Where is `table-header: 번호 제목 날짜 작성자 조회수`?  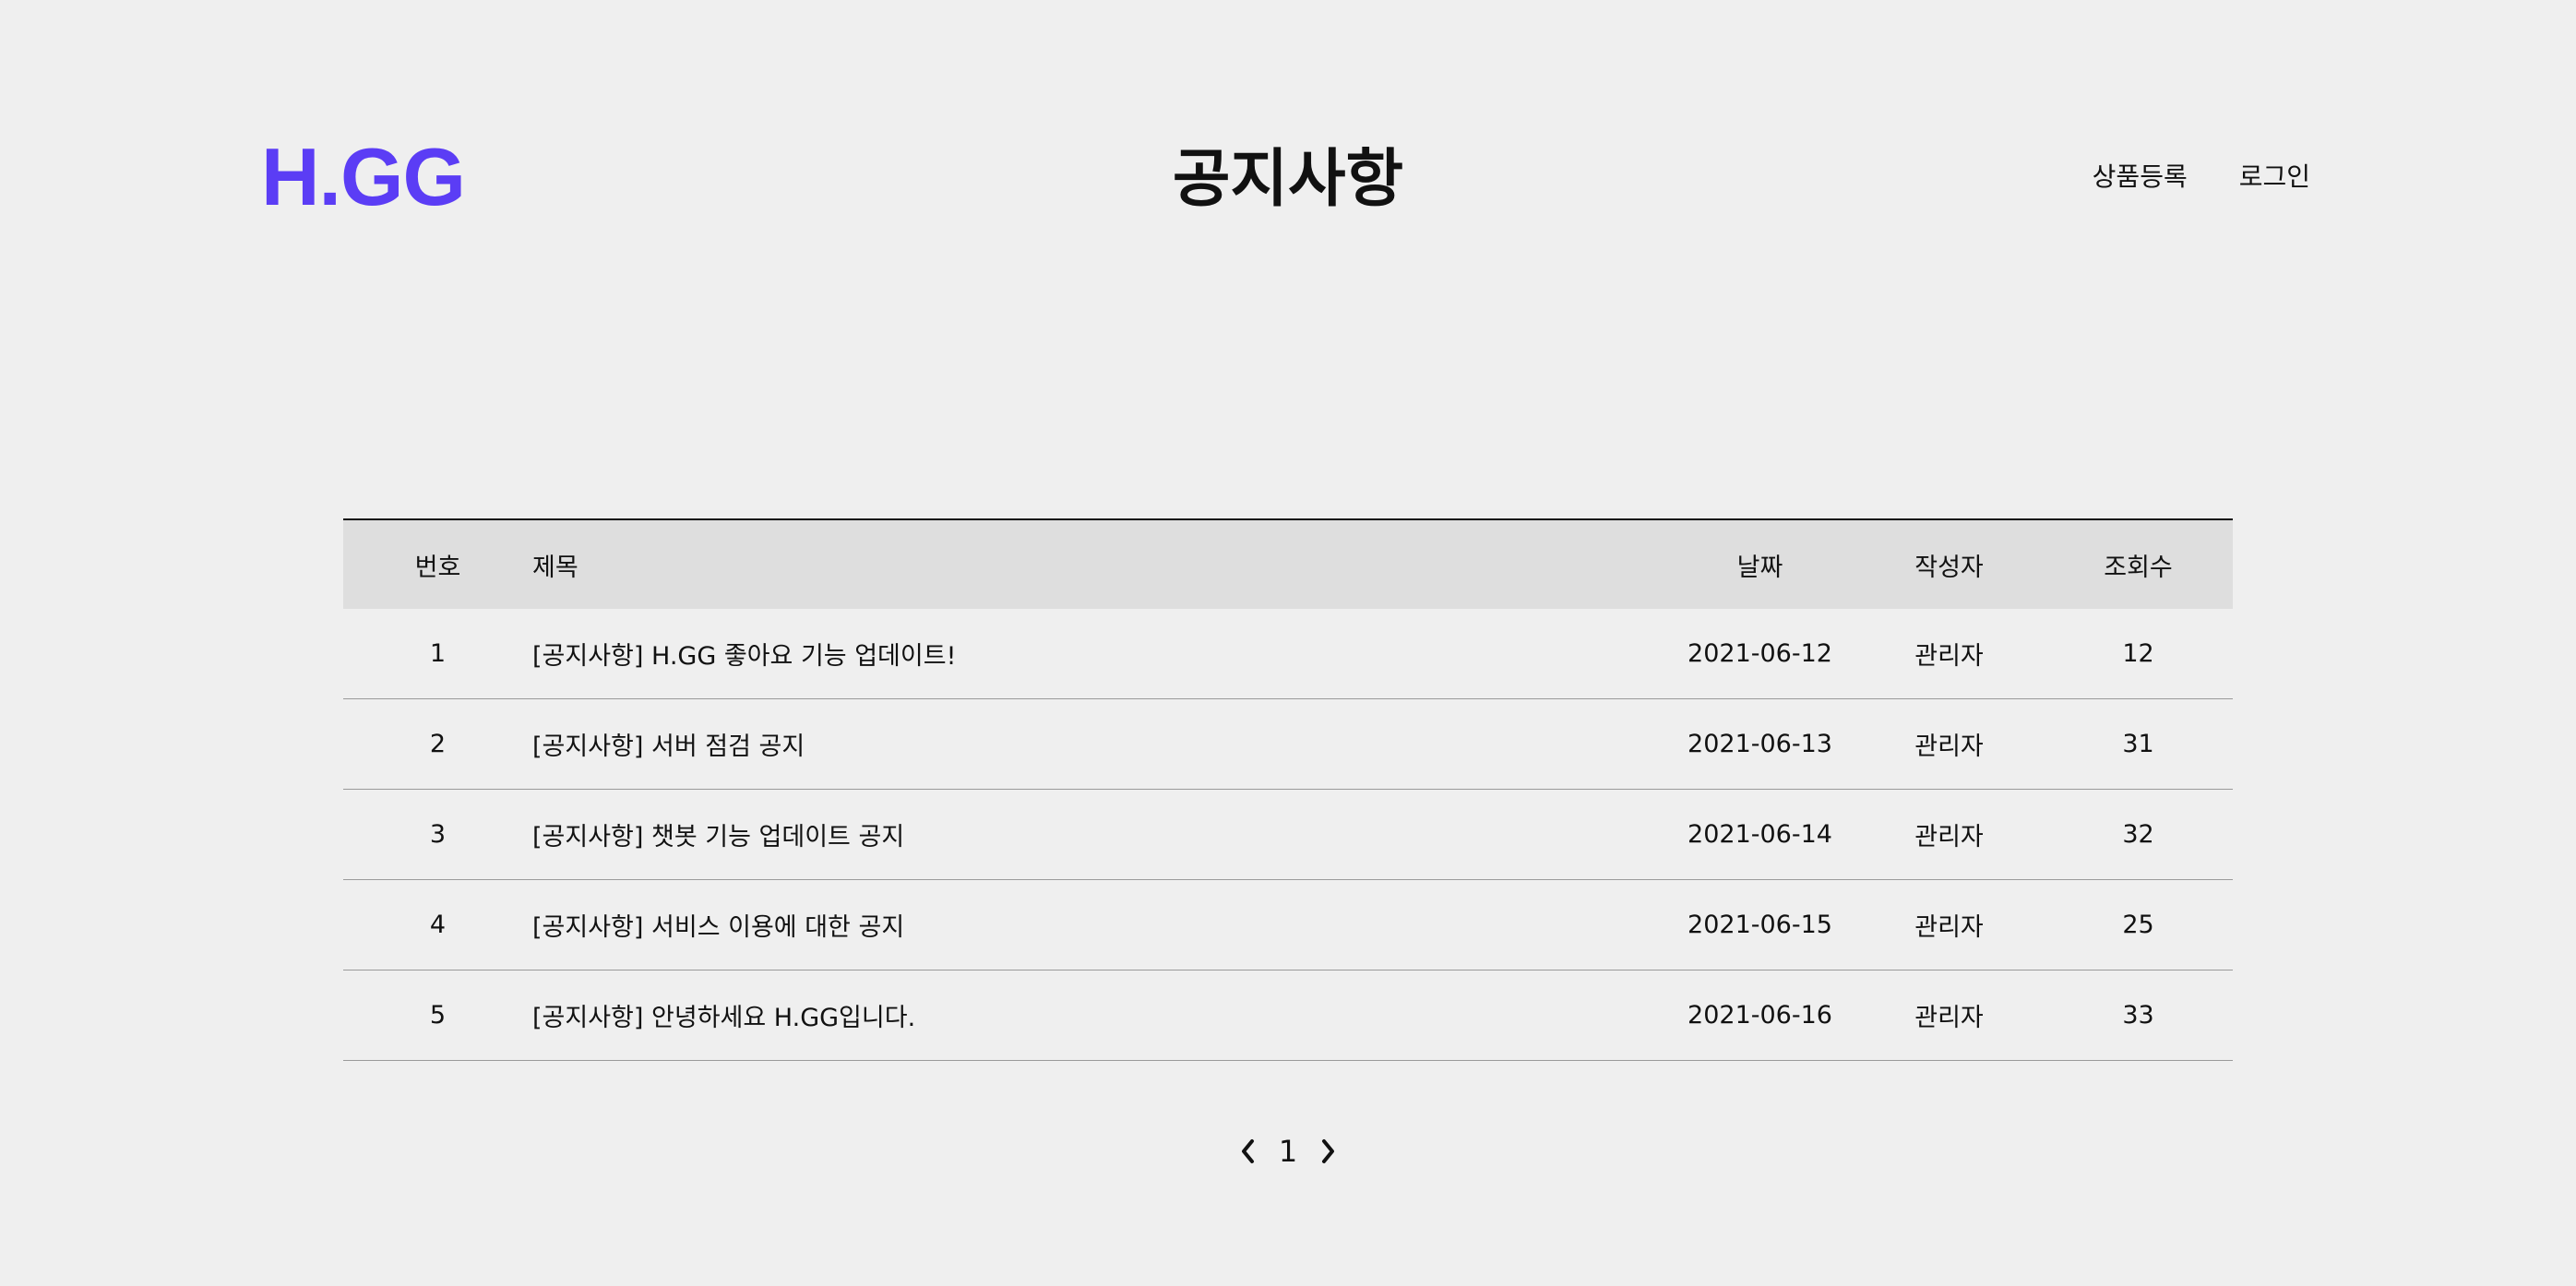 table-header: 번호 제목 날짜 작성자 조회수 is located at coordinates (1288, 564).